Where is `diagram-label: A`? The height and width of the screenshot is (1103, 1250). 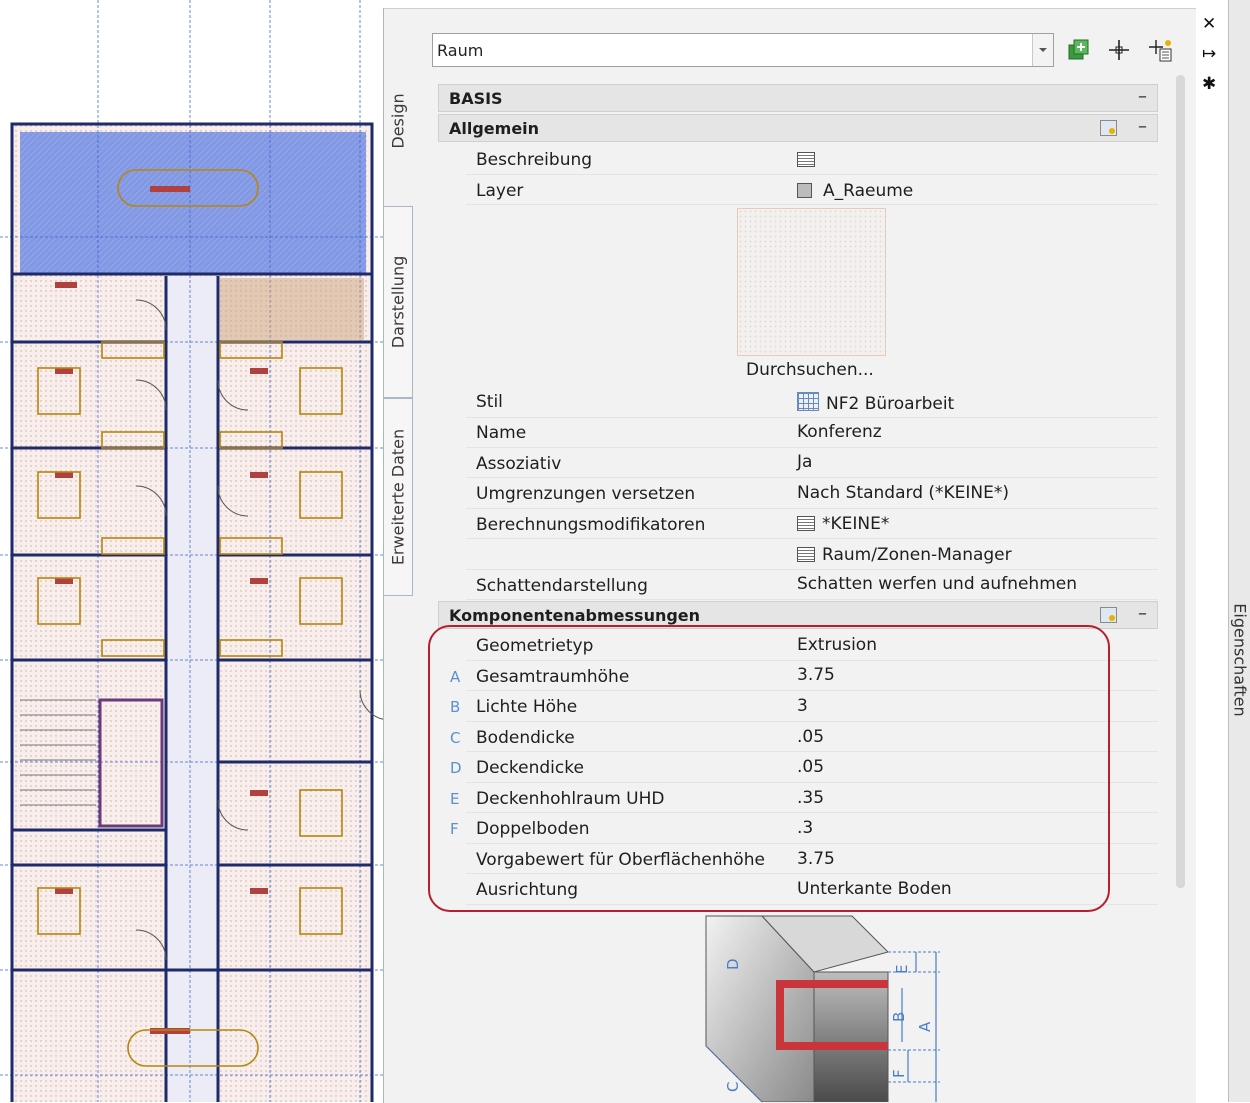
diagram-label: A is located at coordinates (925, 1026).